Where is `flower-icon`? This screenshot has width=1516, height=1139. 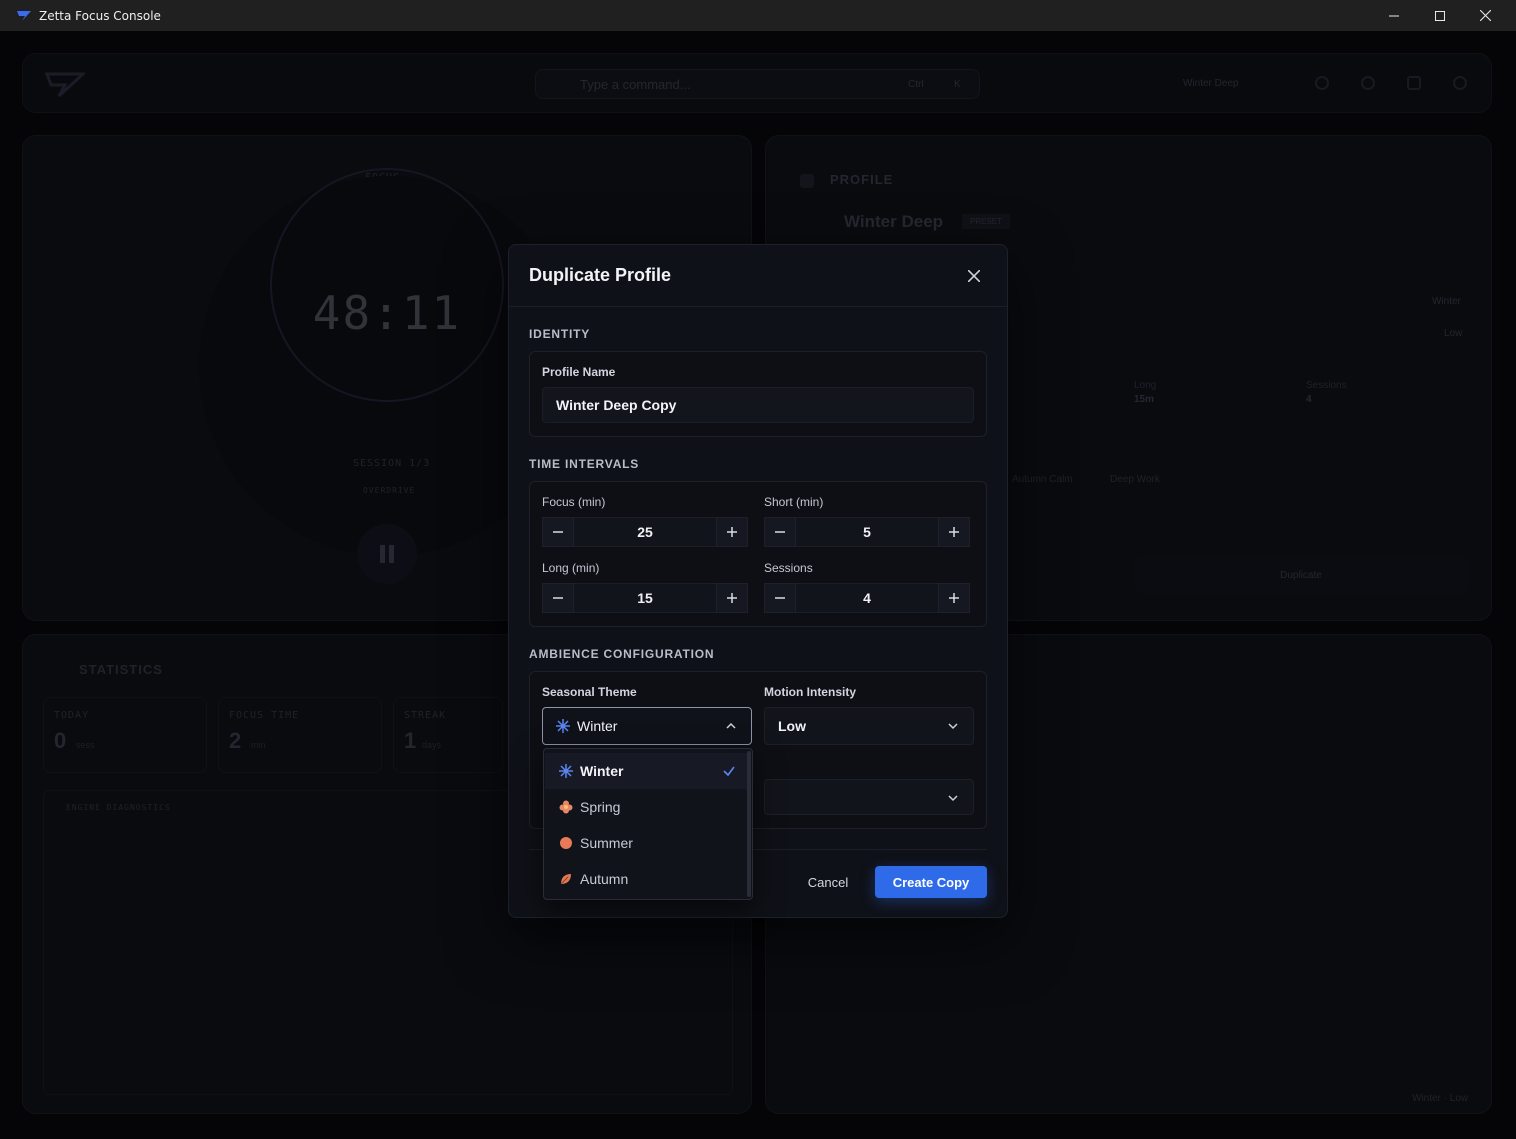 flower-icon is located at coordinates (566, 807).